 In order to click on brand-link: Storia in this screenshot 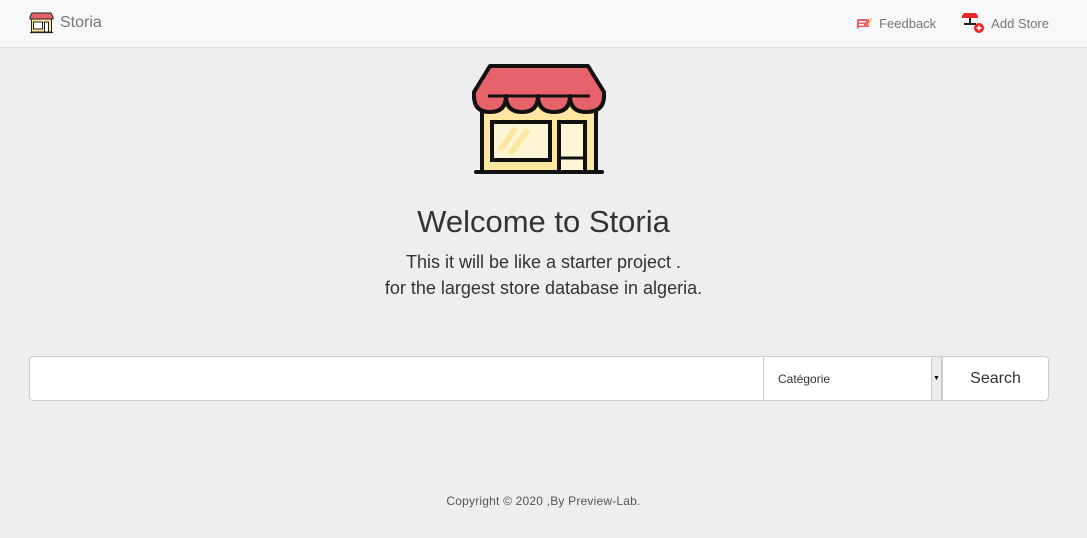, I will do `click(65, 23)`.